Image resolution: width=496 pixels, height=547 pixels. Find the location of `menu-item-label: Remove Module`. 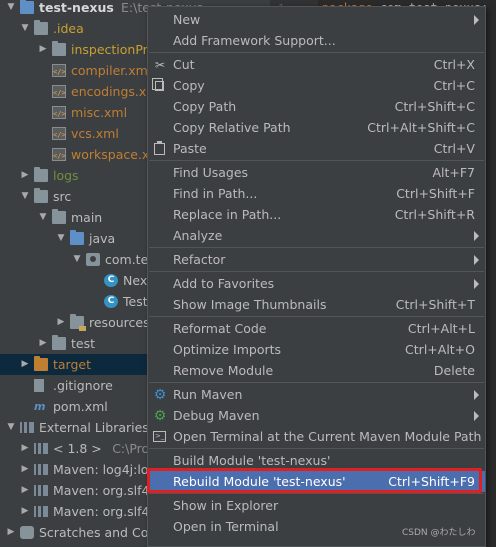

menu-item-label: Remove Module is located at coordinates (223, 370).